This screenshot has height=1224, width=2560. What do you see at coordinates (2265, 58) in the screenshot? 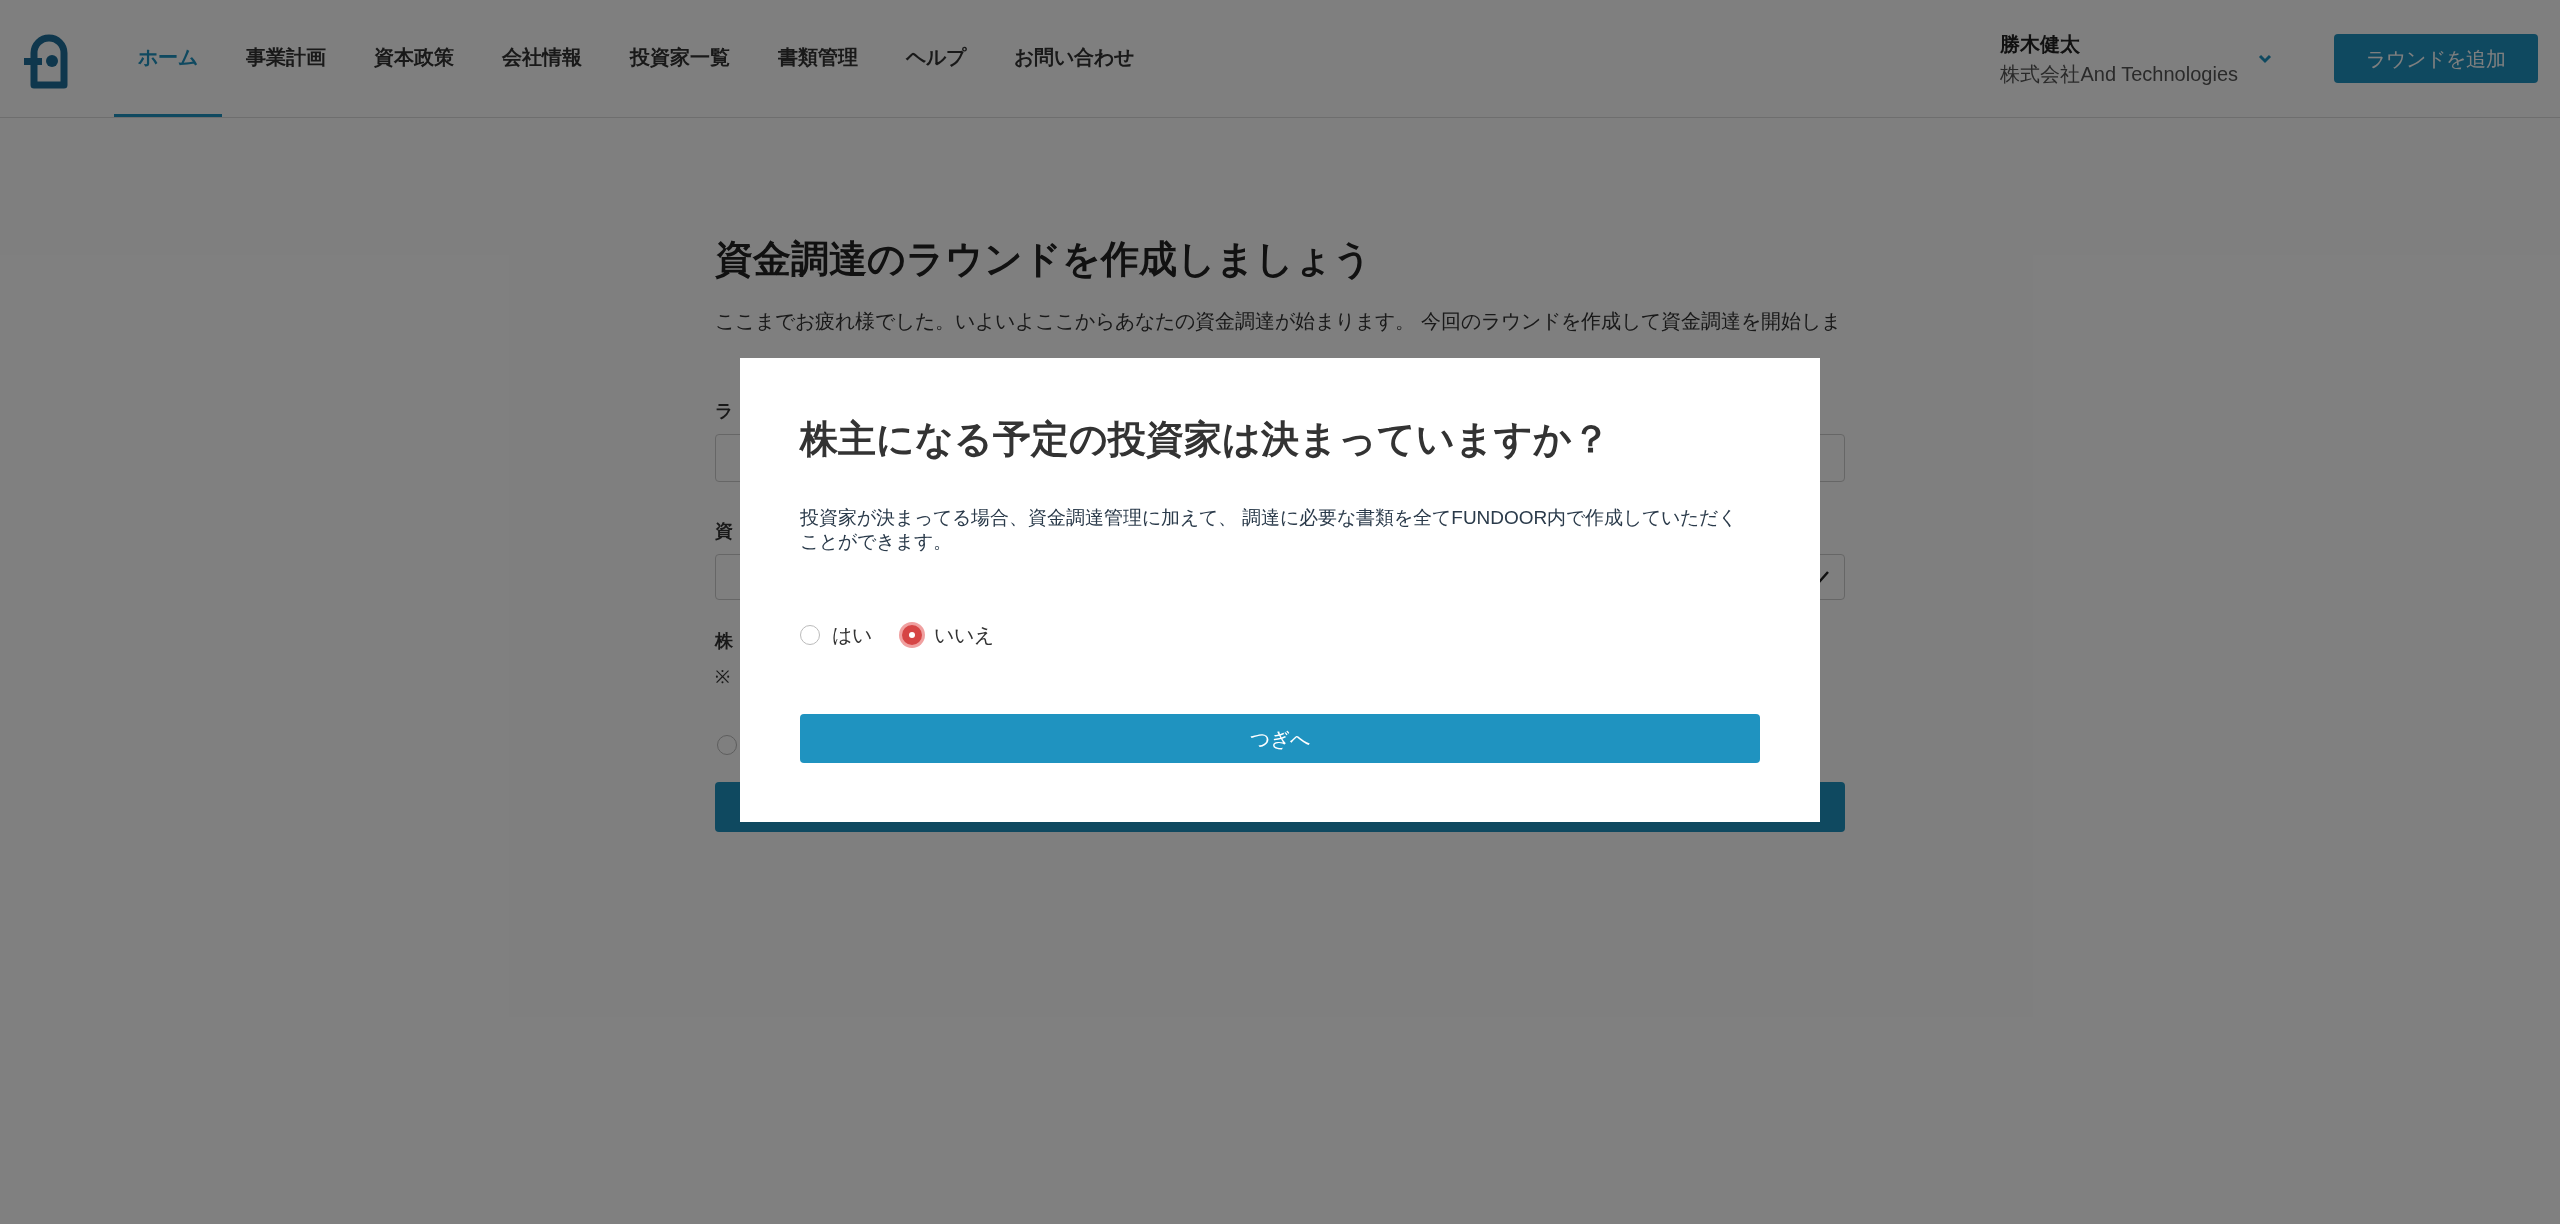
I see `chevron-down-icon` at bounding box center [2265, 58].